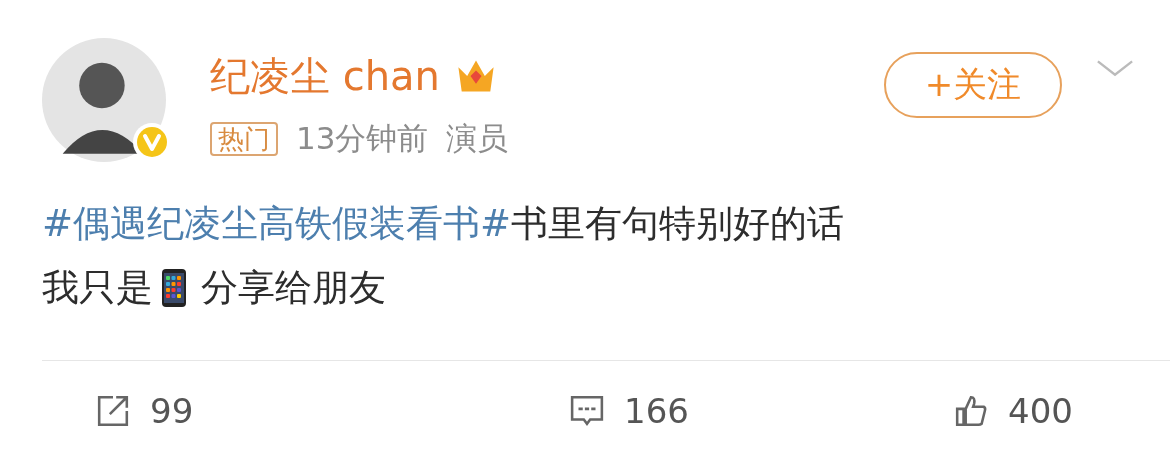 This screenshot has height=462, width=1170. Describe the element at coordinates (656, 411) in the screenshot. I see `comment-count: 166` at that location.